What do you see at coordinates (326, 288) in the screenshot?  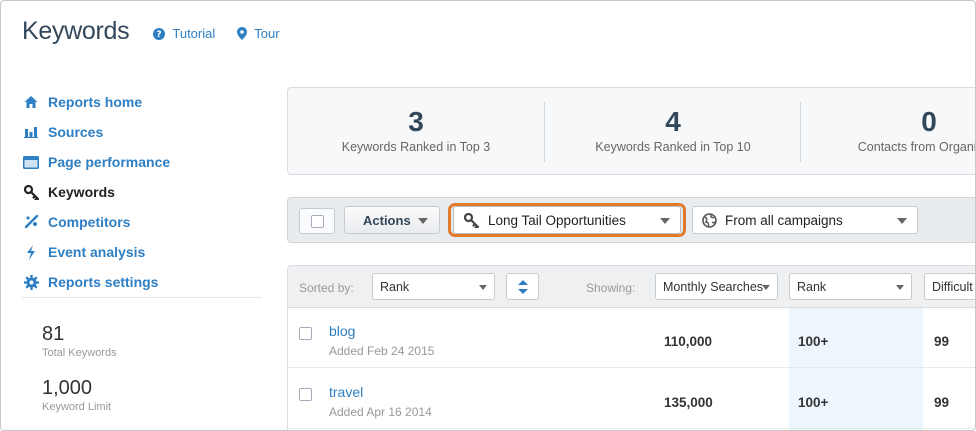 I see `sorted-by-label: Sorted by:` at bounding box center [326, 288].